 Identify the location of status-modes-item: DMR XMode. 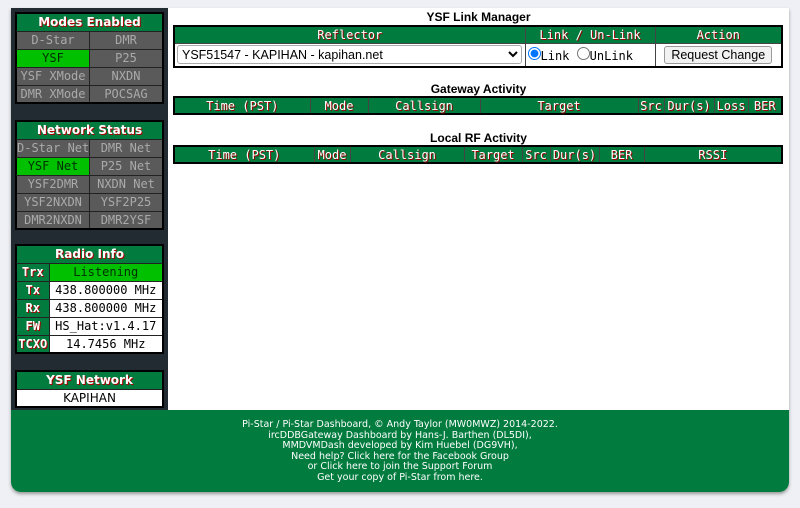
(52, 94).